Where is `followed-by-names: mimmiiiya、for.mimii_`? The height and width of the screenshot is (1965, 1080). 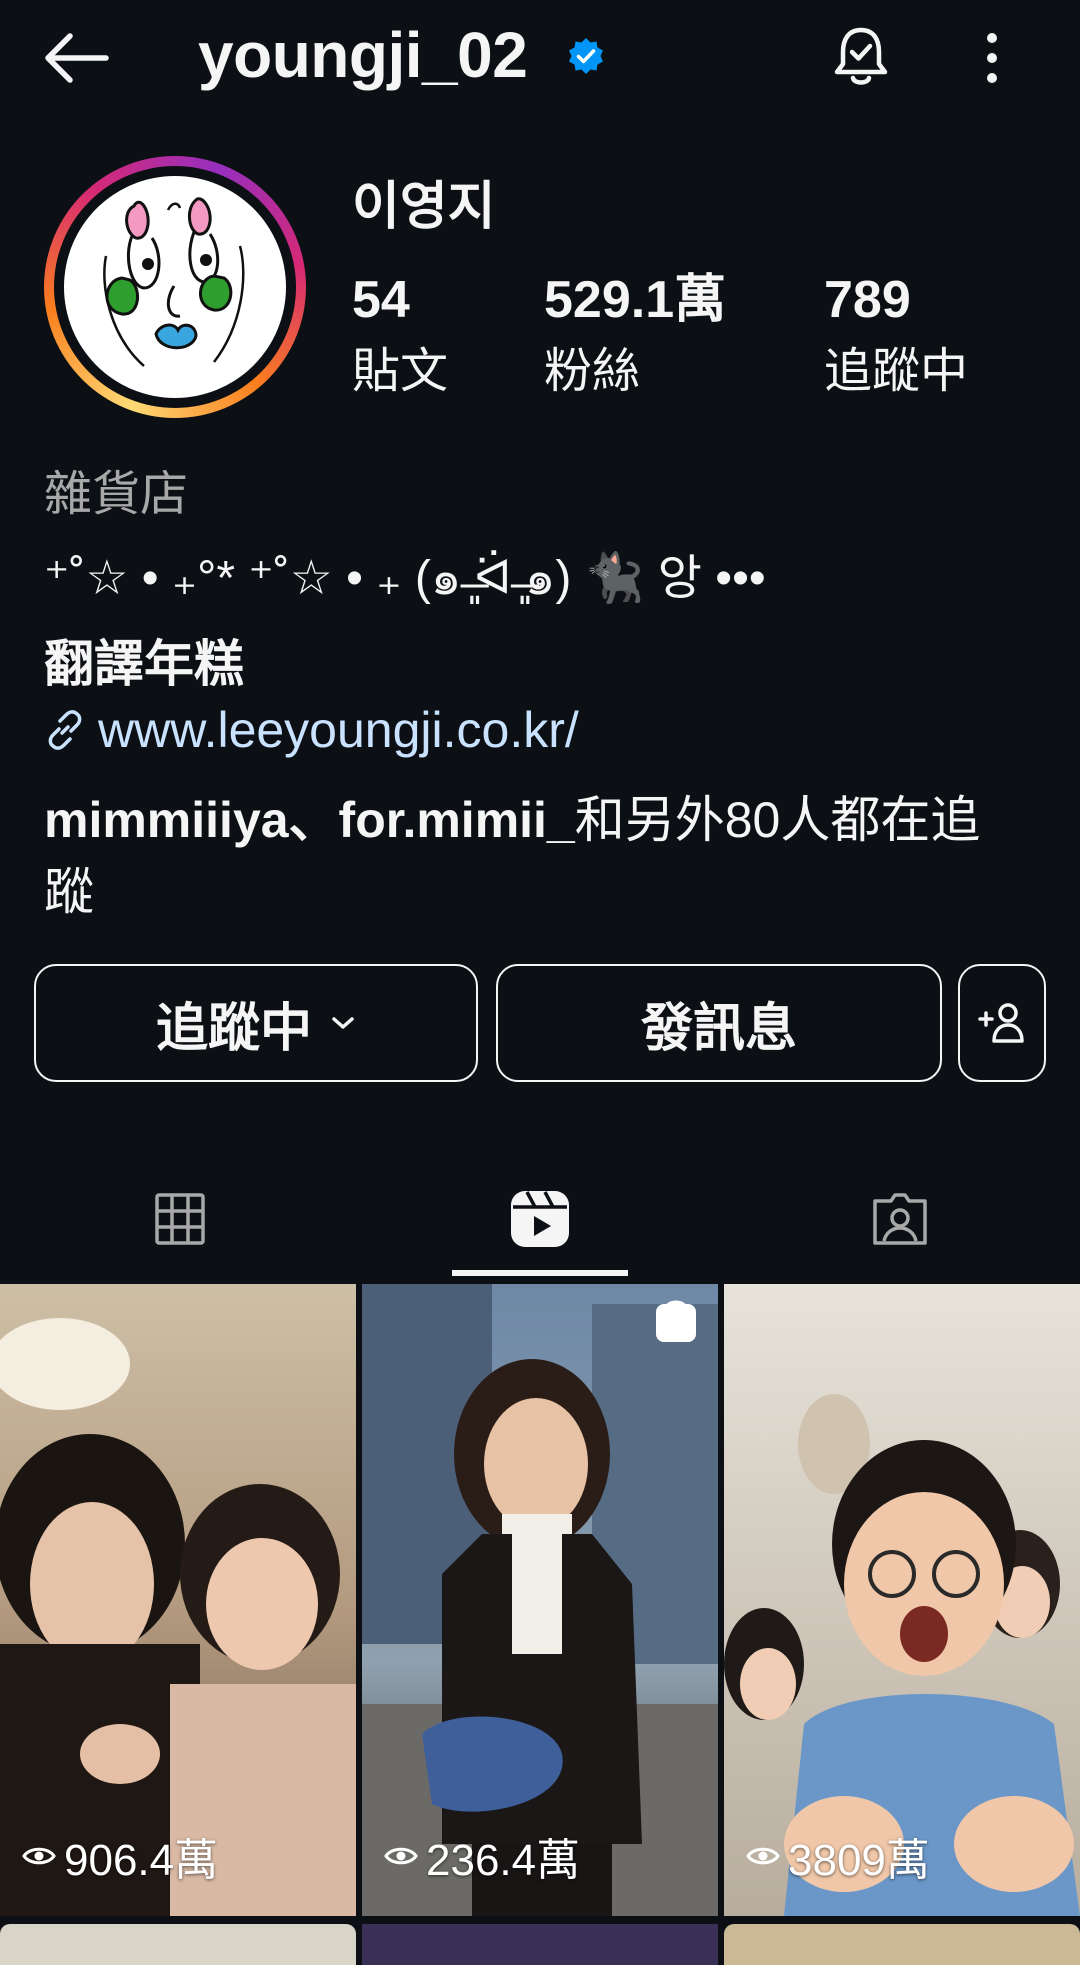
followed-by-names: mimmiiiya、for.mimii_ is located at coordinates (309, 820).